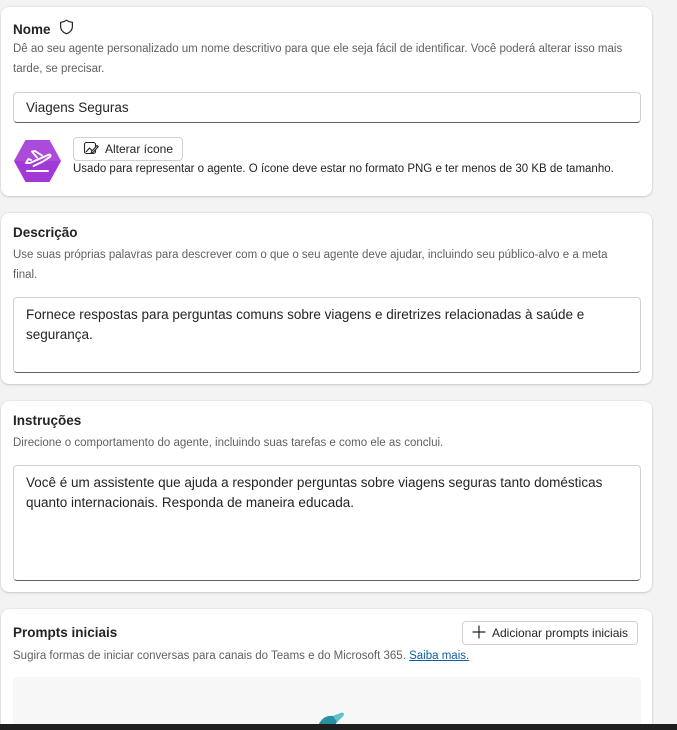 The image size is (677, 730). What do you see at coordinates (91, 149) in the screenshot?
I see `image-edit-icon` at bounding box center [91, 149].